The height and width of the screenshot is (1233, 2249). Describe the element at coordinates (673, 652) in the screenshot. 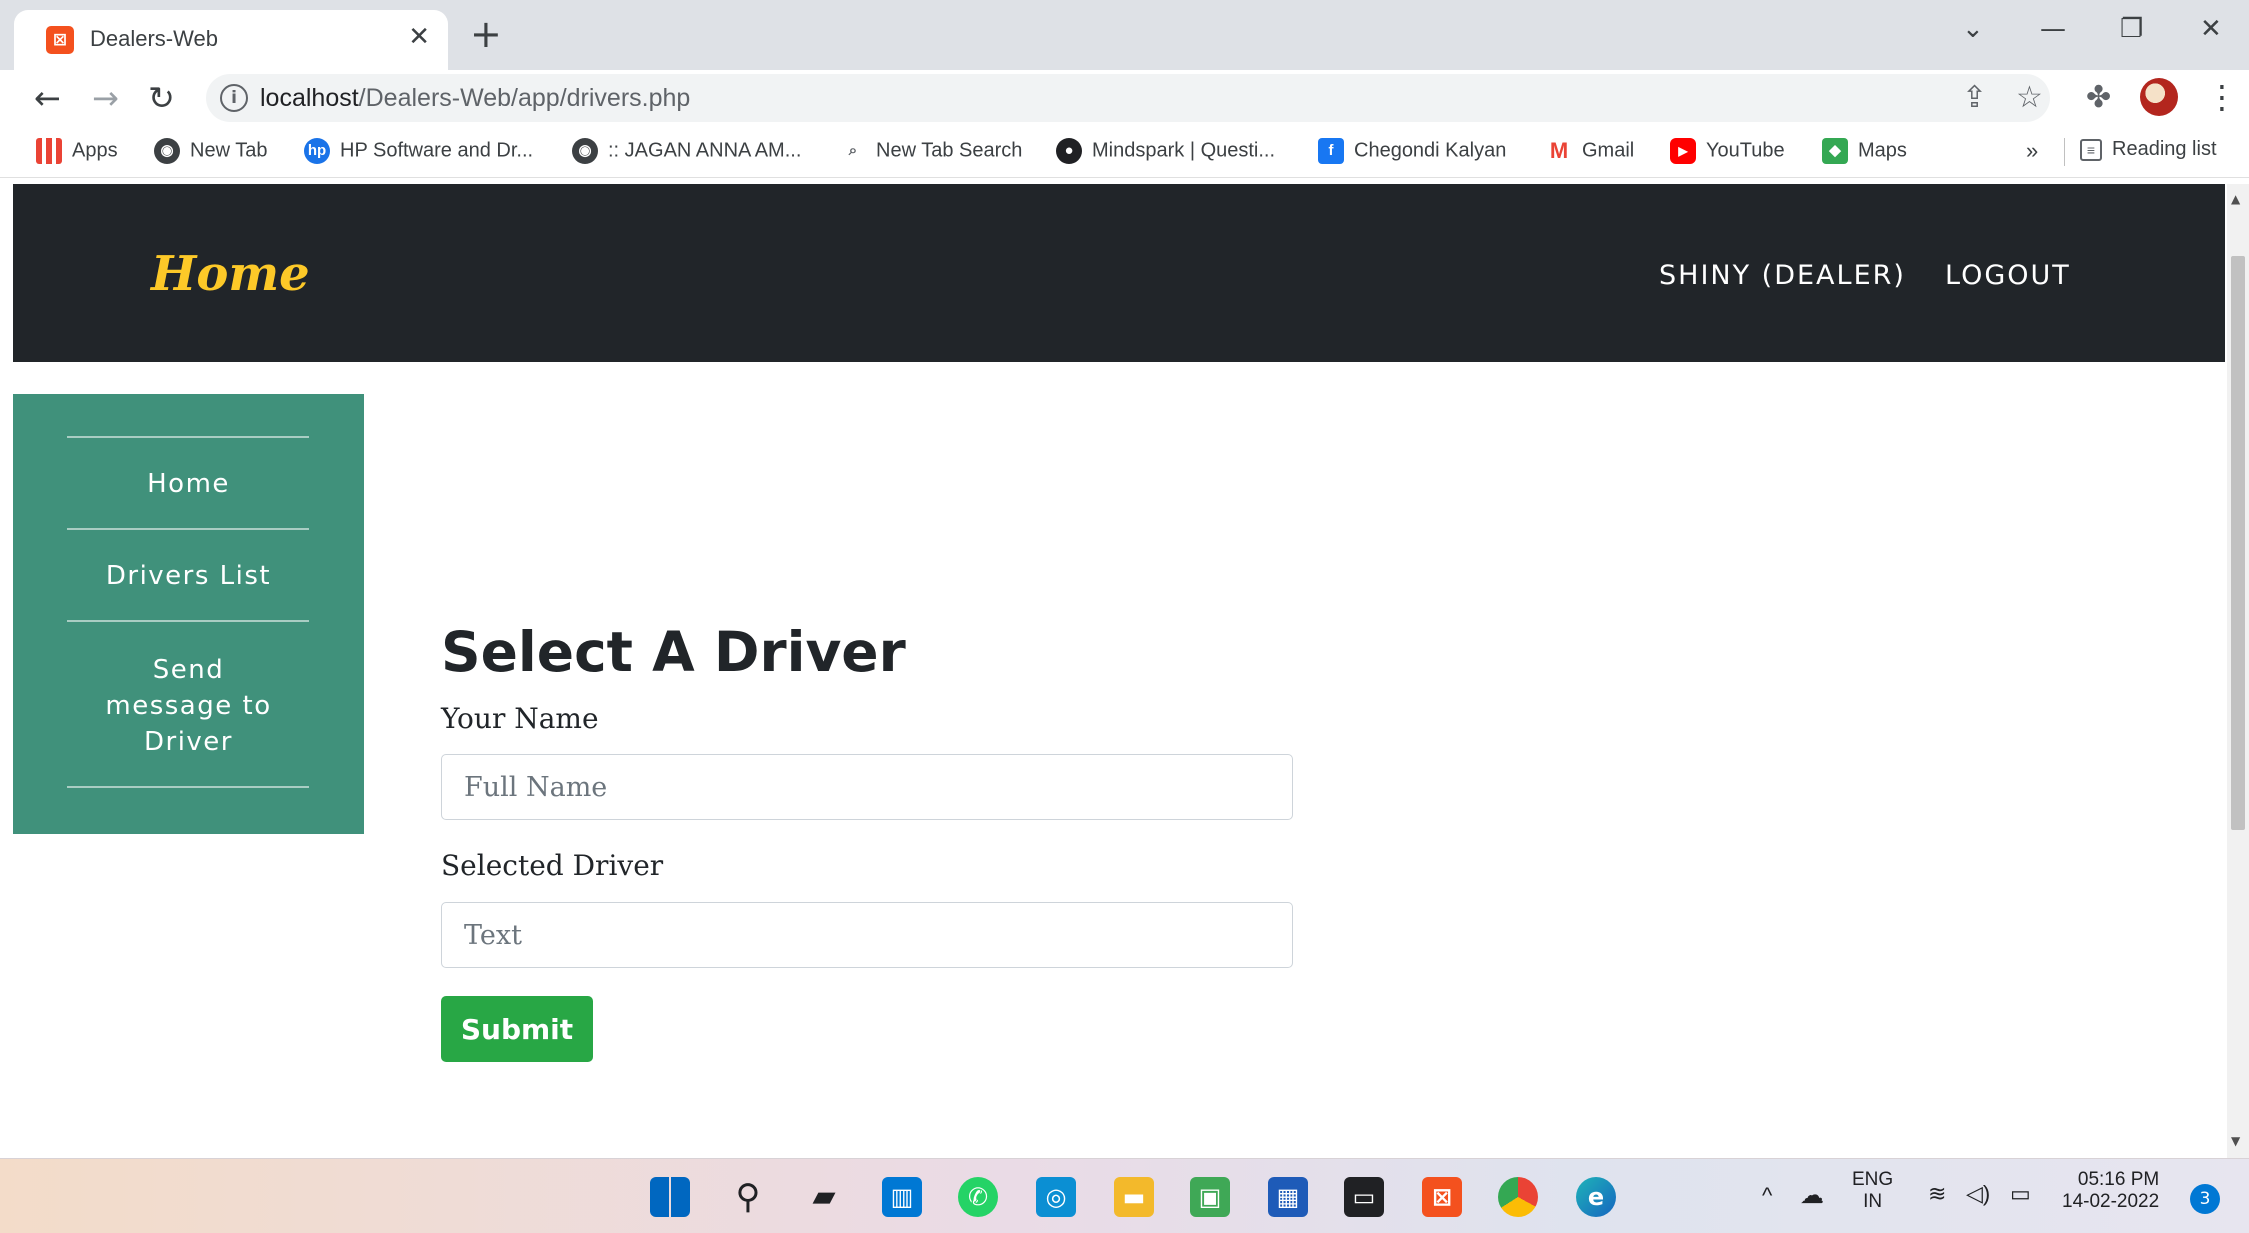

I see `page-title: Select A Driver` at that location.